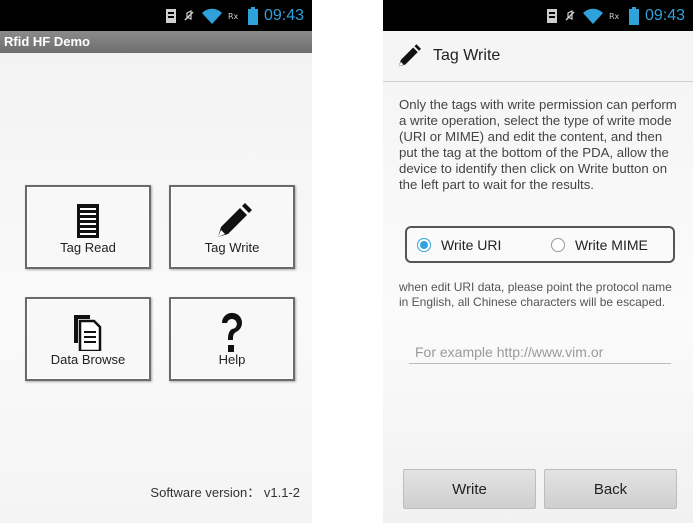 This screenshot has height=523, width=693. What do you see at coordinates (538, 56) in the screenshot?
I see `screen-header: Tag Write` at bounding box center [538, 56].